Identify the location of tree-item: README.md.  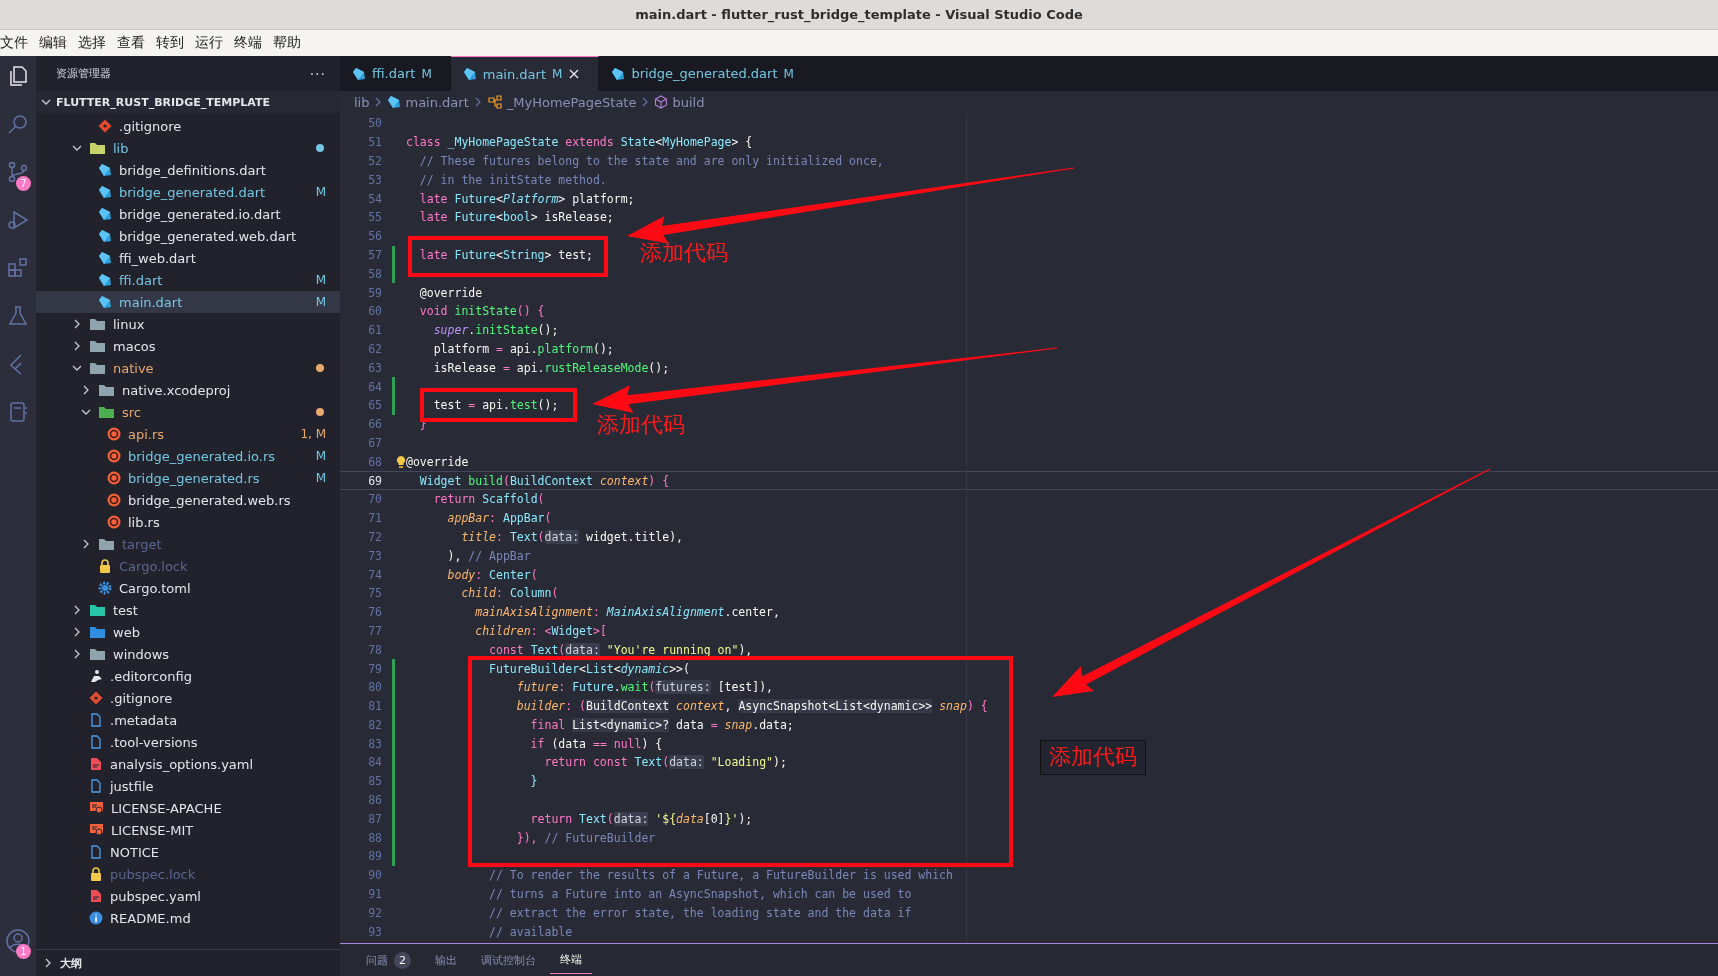
(188, 918).